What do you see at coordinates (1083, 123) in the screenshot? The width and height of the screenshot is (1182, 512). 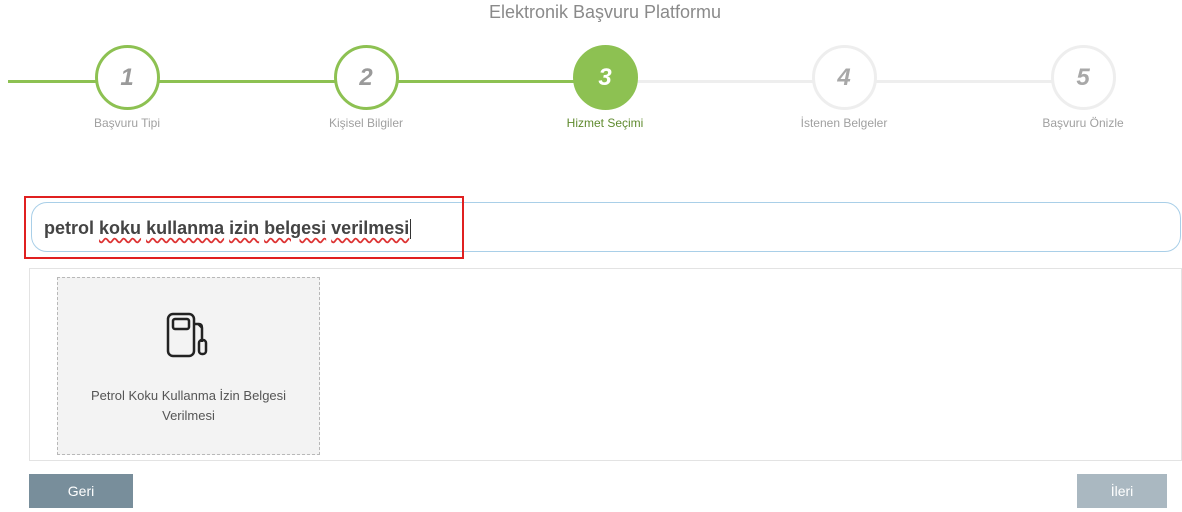 I see `step-5-label: Başvuru Önizle` at bounding box center [1083, 123].